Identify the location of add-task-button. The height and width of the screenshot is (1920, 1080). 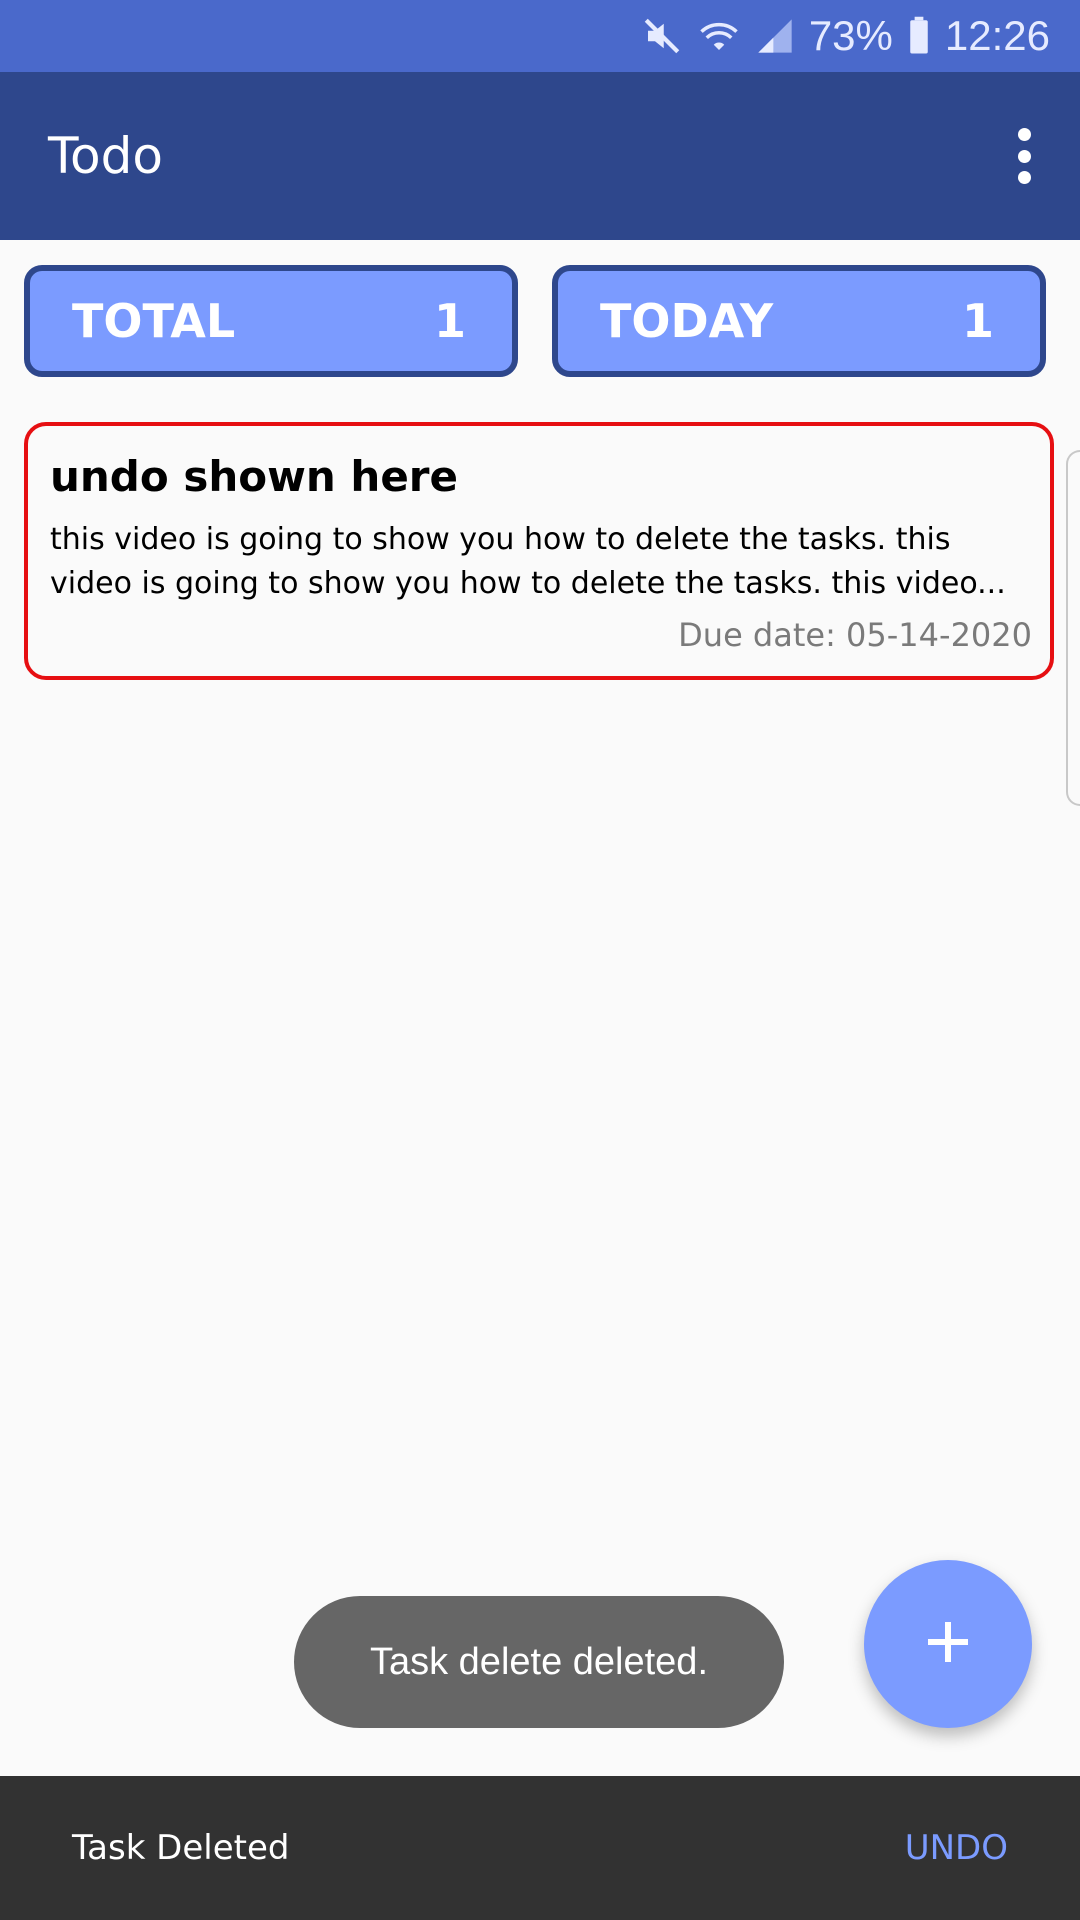
(948, 1644).